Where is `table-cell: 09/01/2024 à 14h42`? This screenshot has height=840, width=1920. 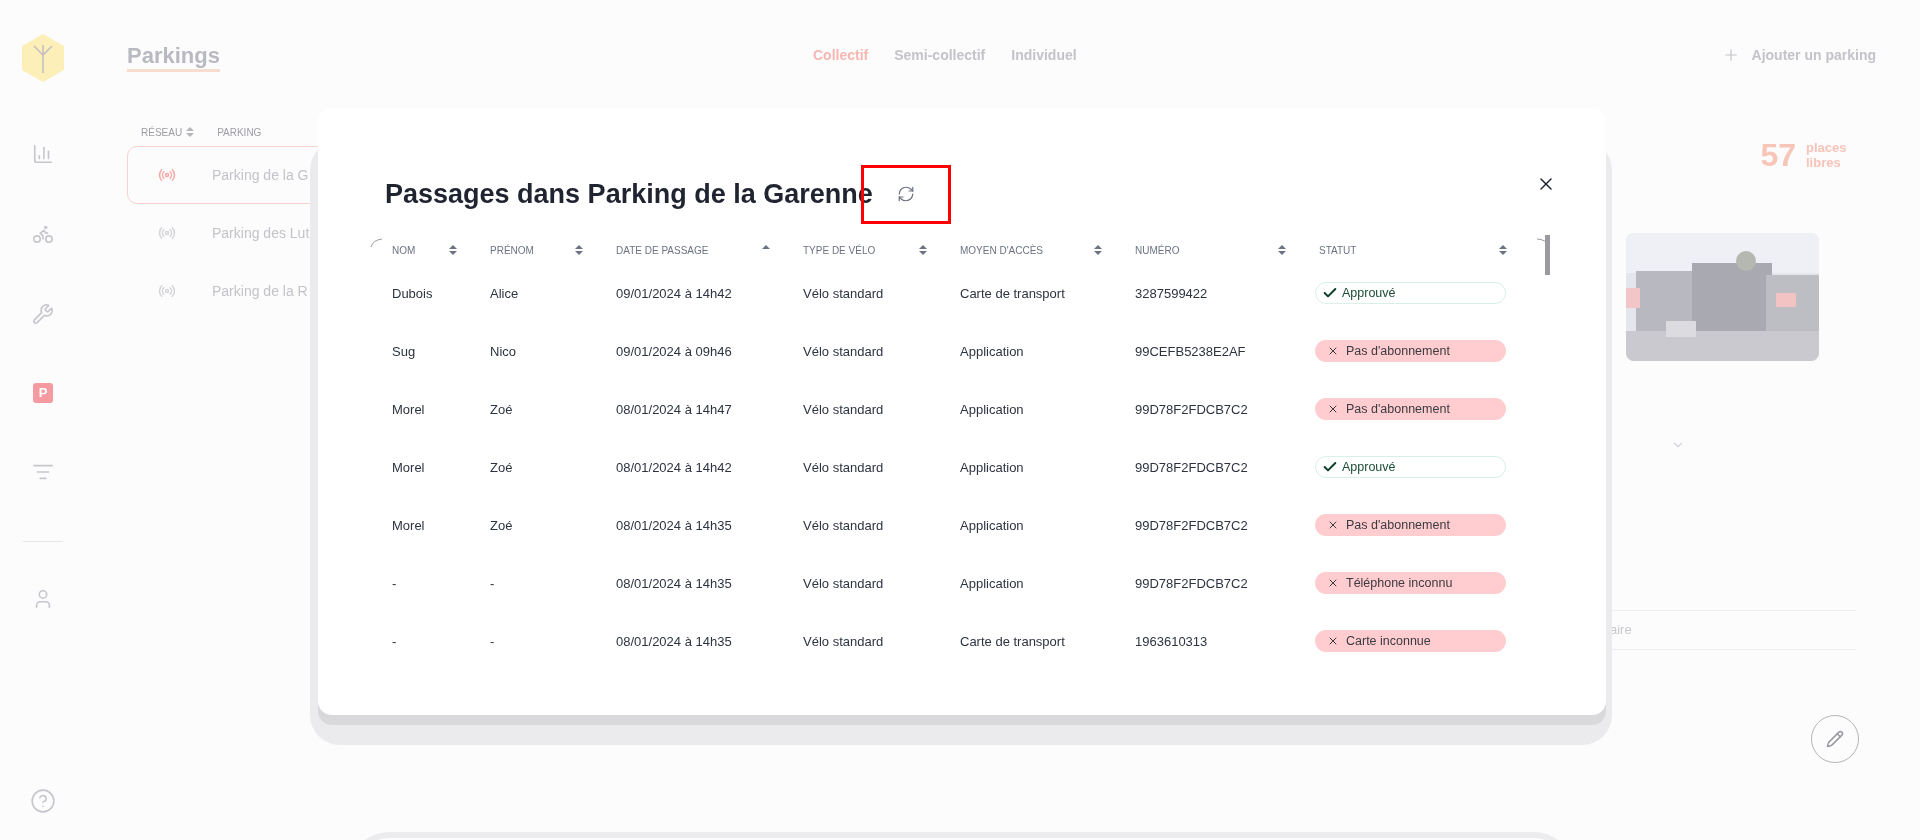
table-cell: 09/01/2024 à 14h42 is located at coordinates (674, 293).